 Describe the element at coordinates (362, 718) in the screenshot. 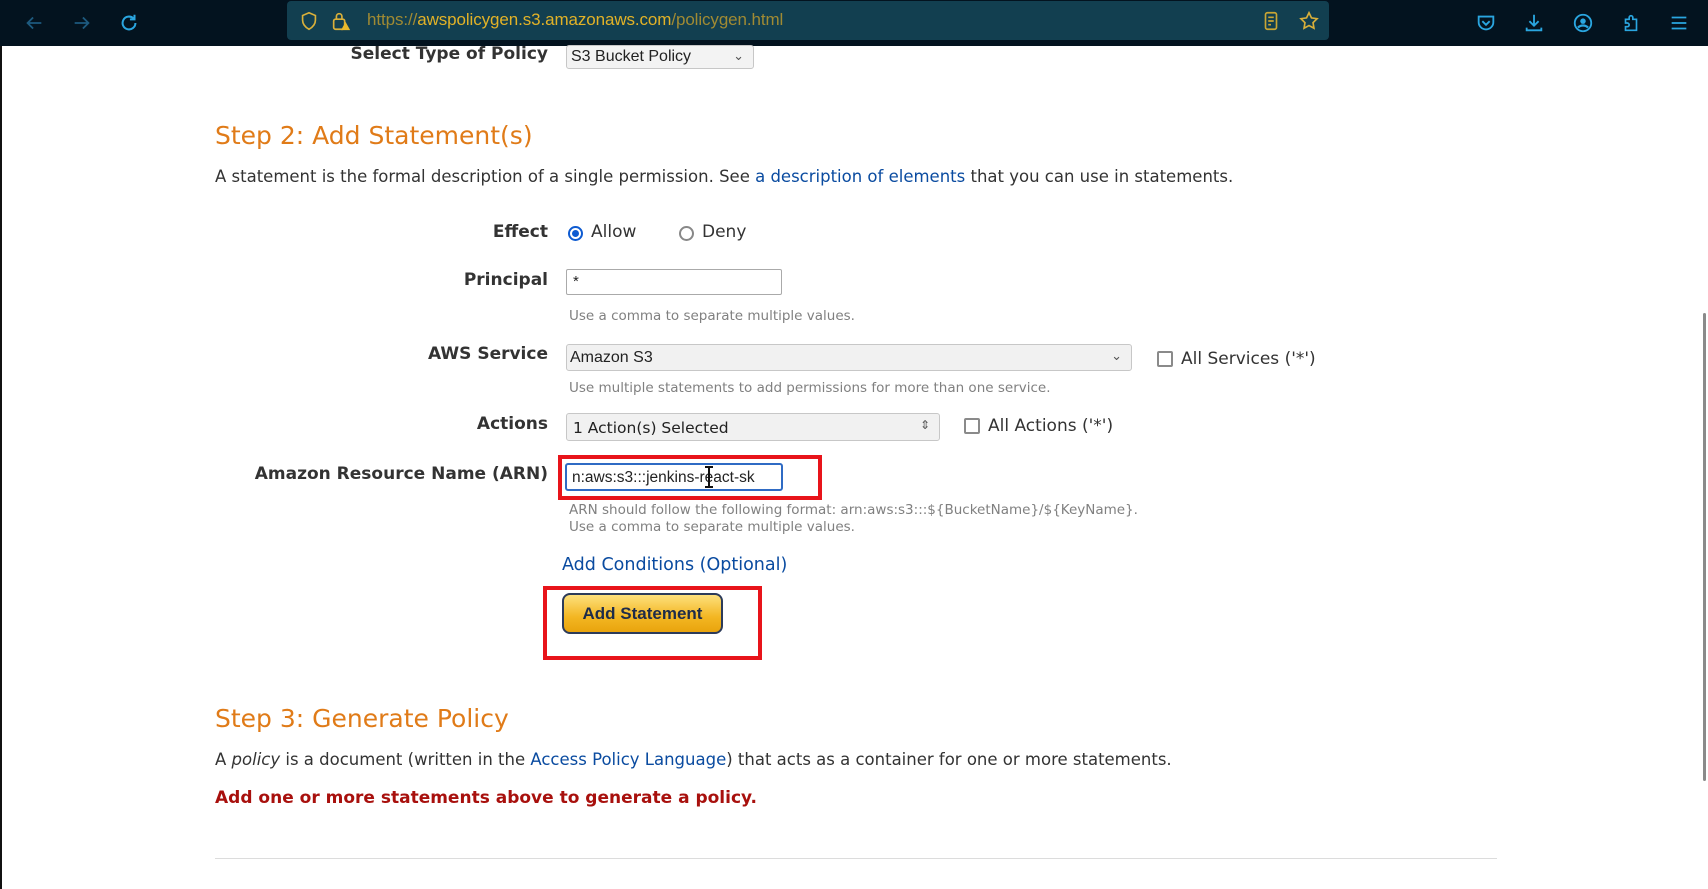

I see `step3-heading: Step 3: Generate Policy` at that location.